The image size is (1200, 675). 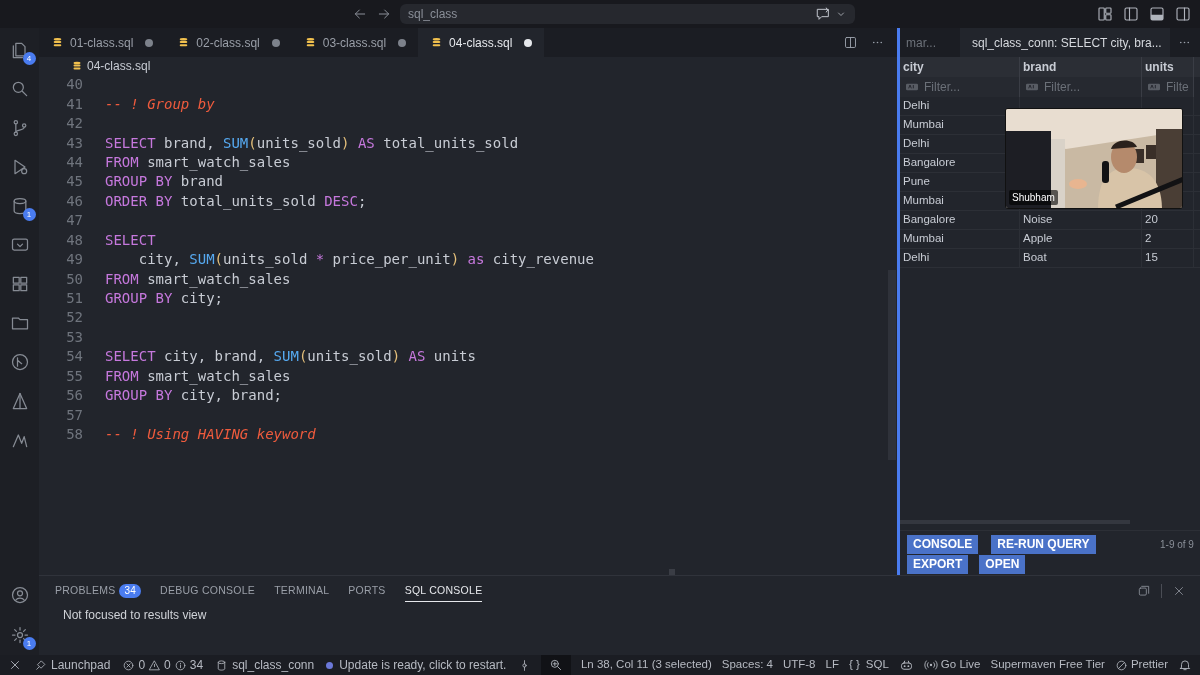 What do you see at coordinates (1168, 258) in the screenshot?
I see `table-cell: 15` at bounding box center [1168, 258].